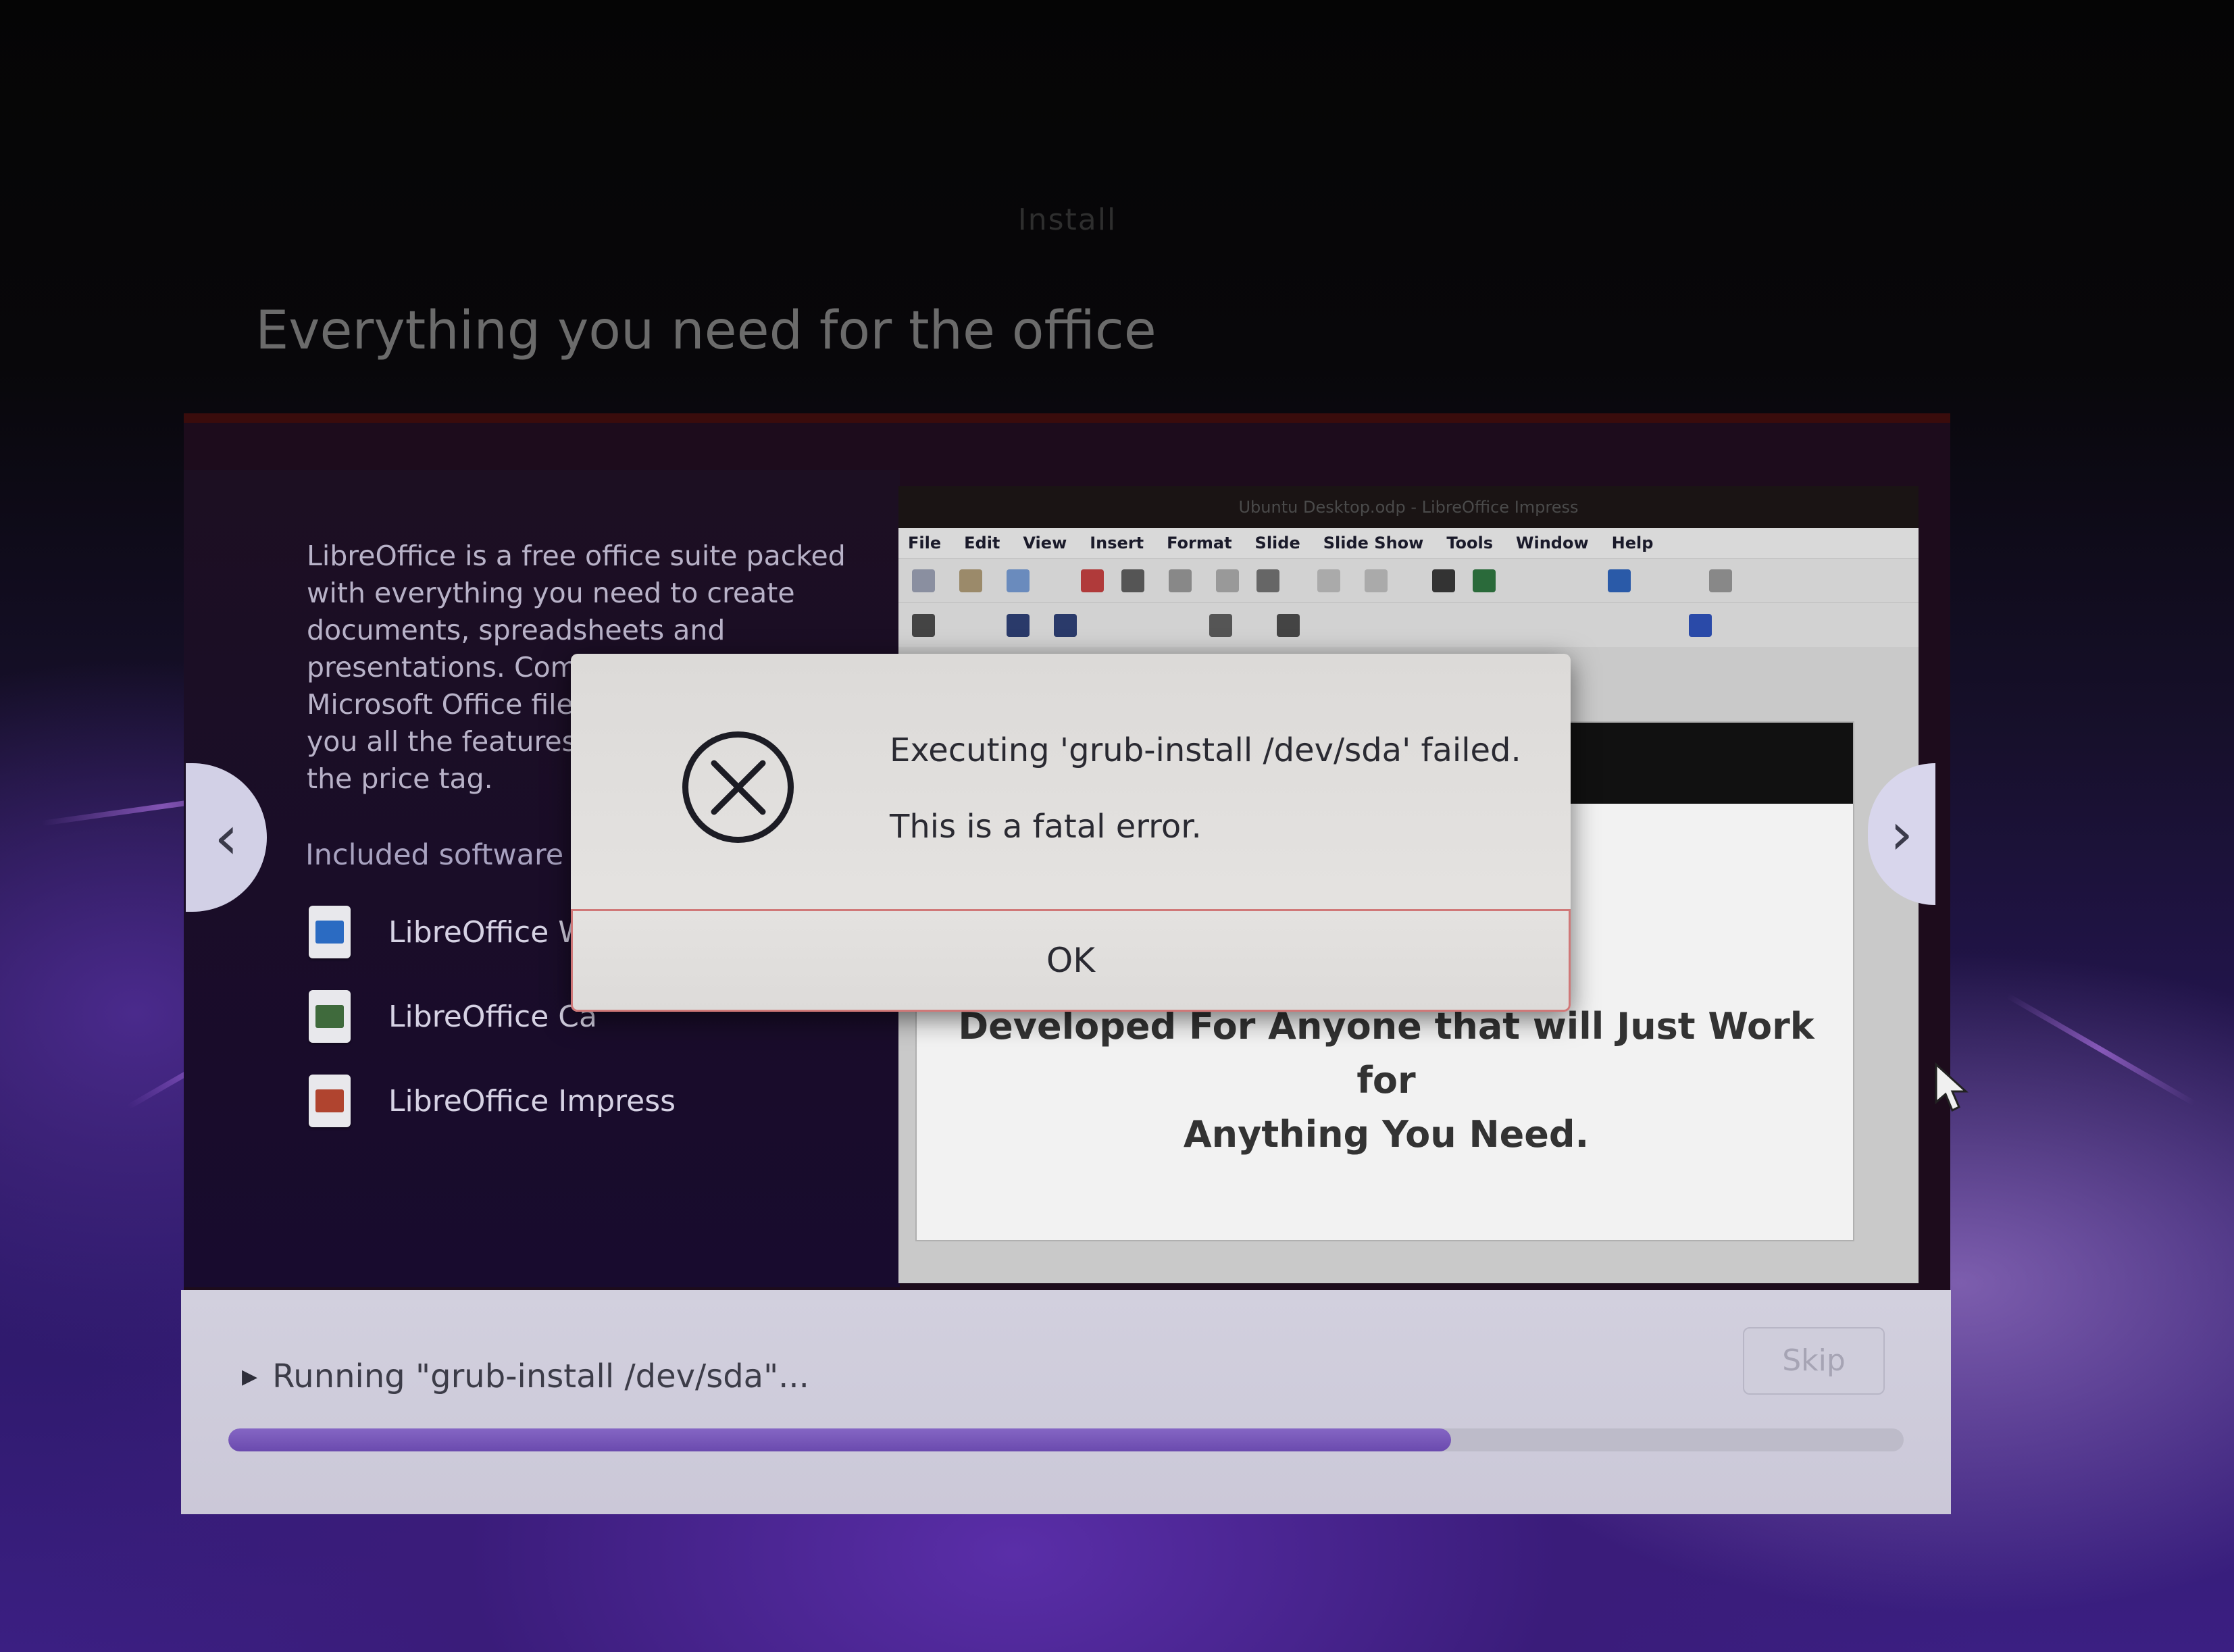 The height and width of the screenshot is (1652, 2234). What do you see at coordinates (1092, 580) in the screenshot?
I see `pdf-icon` at bounding box center [1092, 580].